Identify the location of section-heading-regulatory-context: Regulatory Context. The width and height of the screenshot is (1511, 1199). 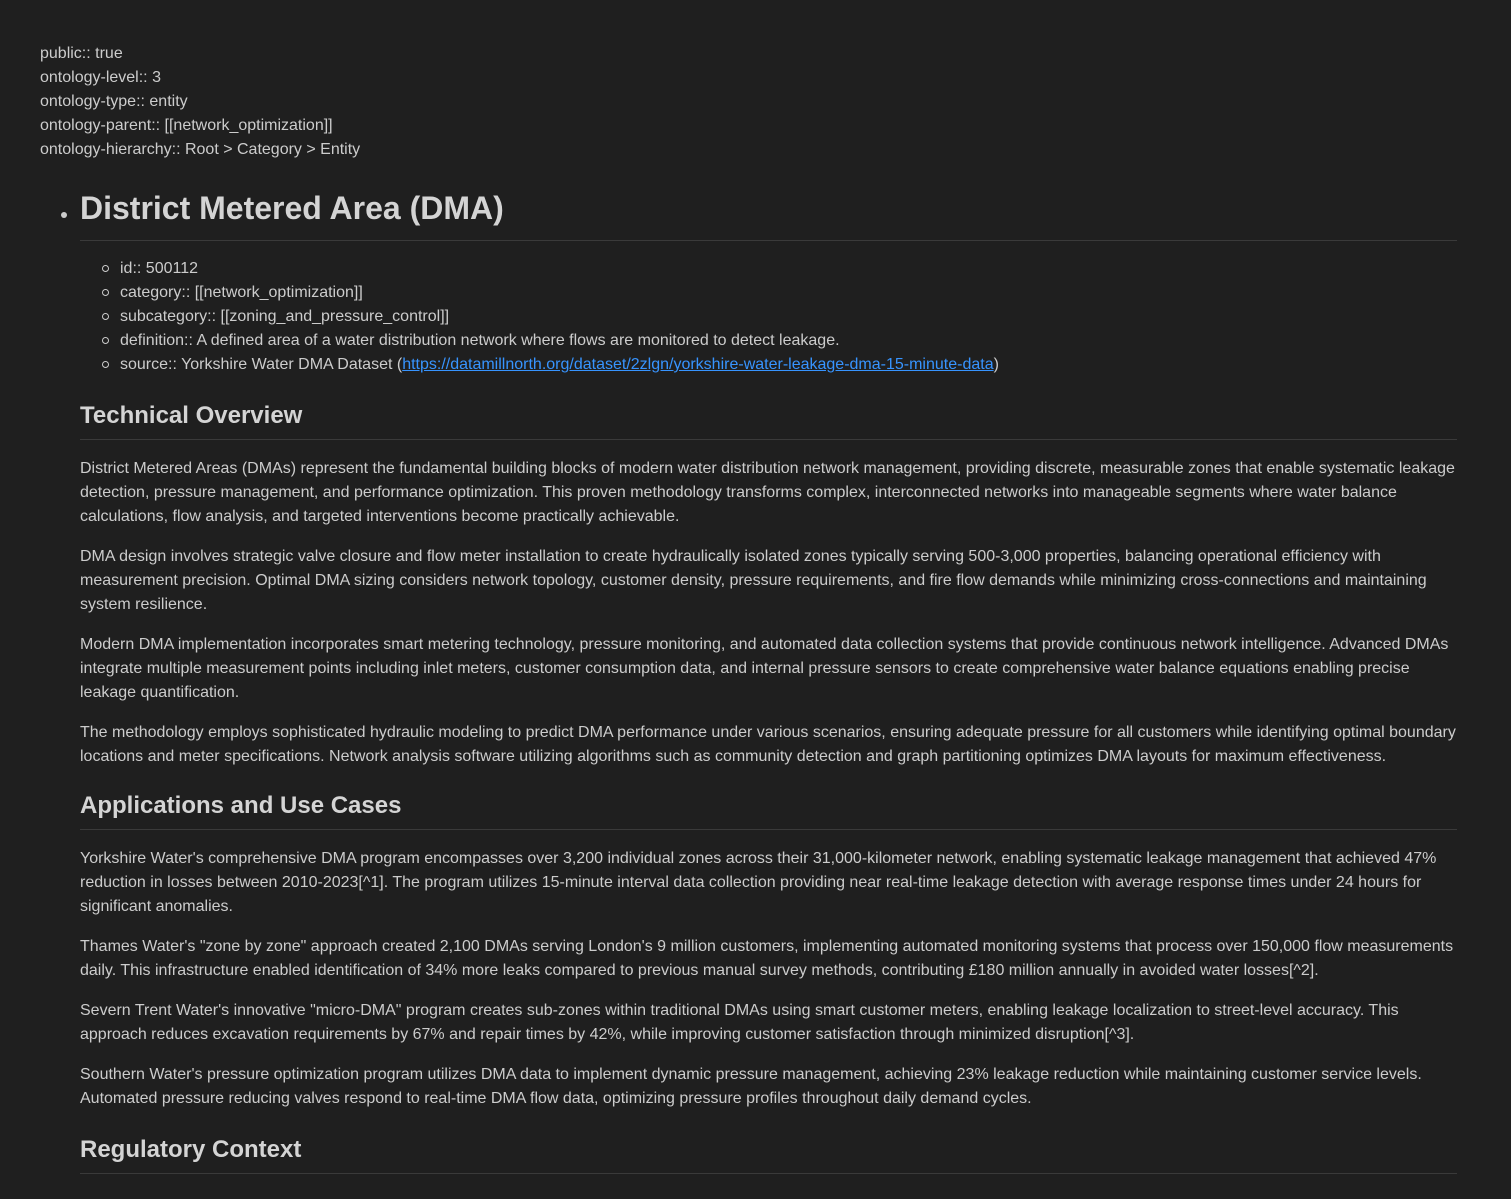
(768, 1154).